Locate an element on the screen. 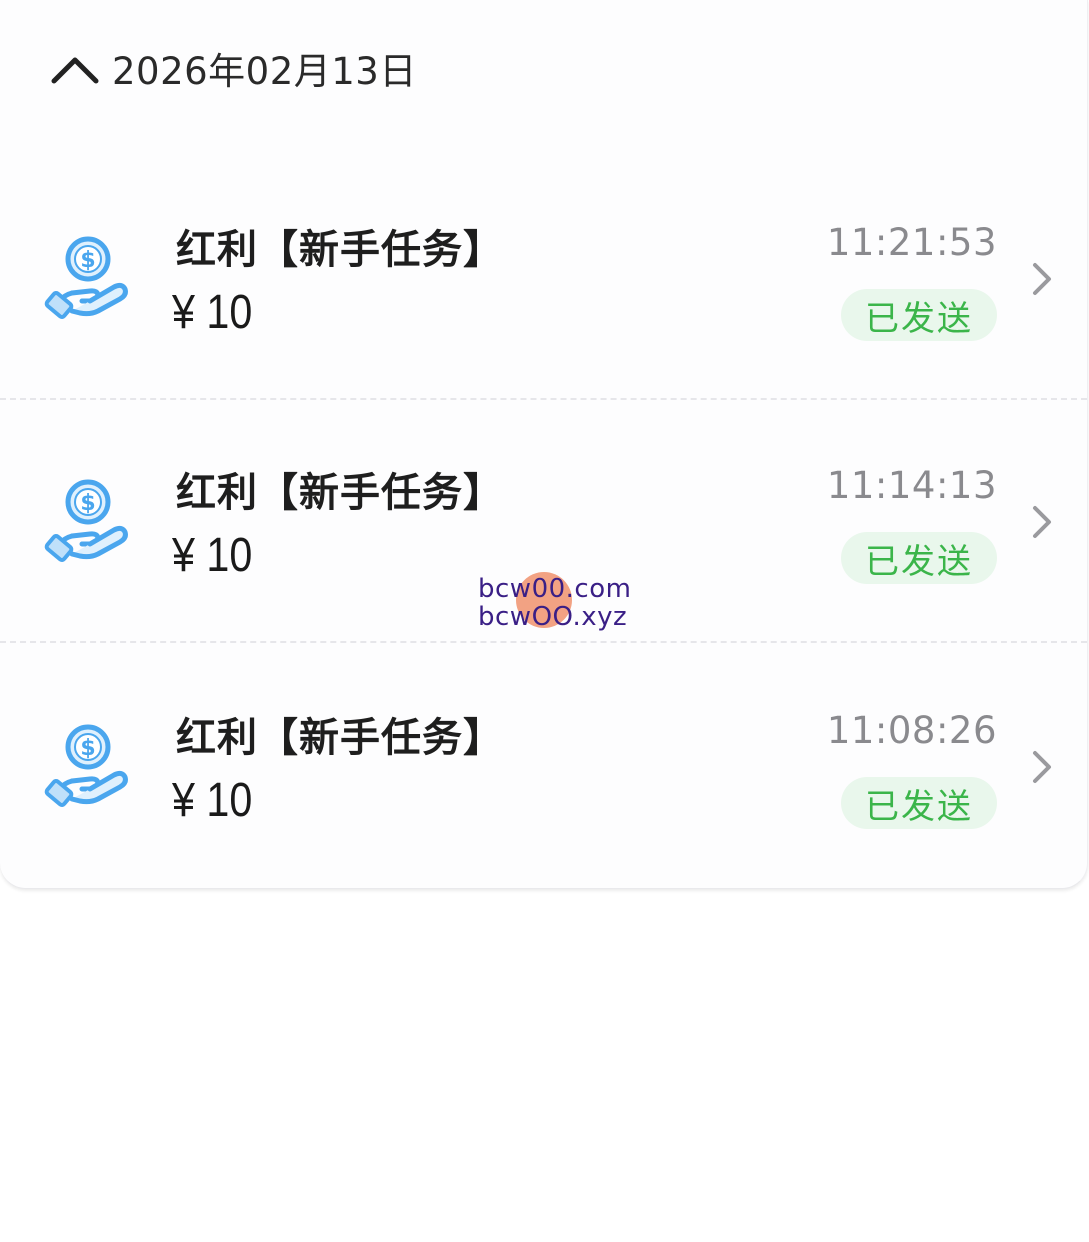 This screenshot has height=1242, width=1089. chevron-up-icon is located at coordinates (75, 68).